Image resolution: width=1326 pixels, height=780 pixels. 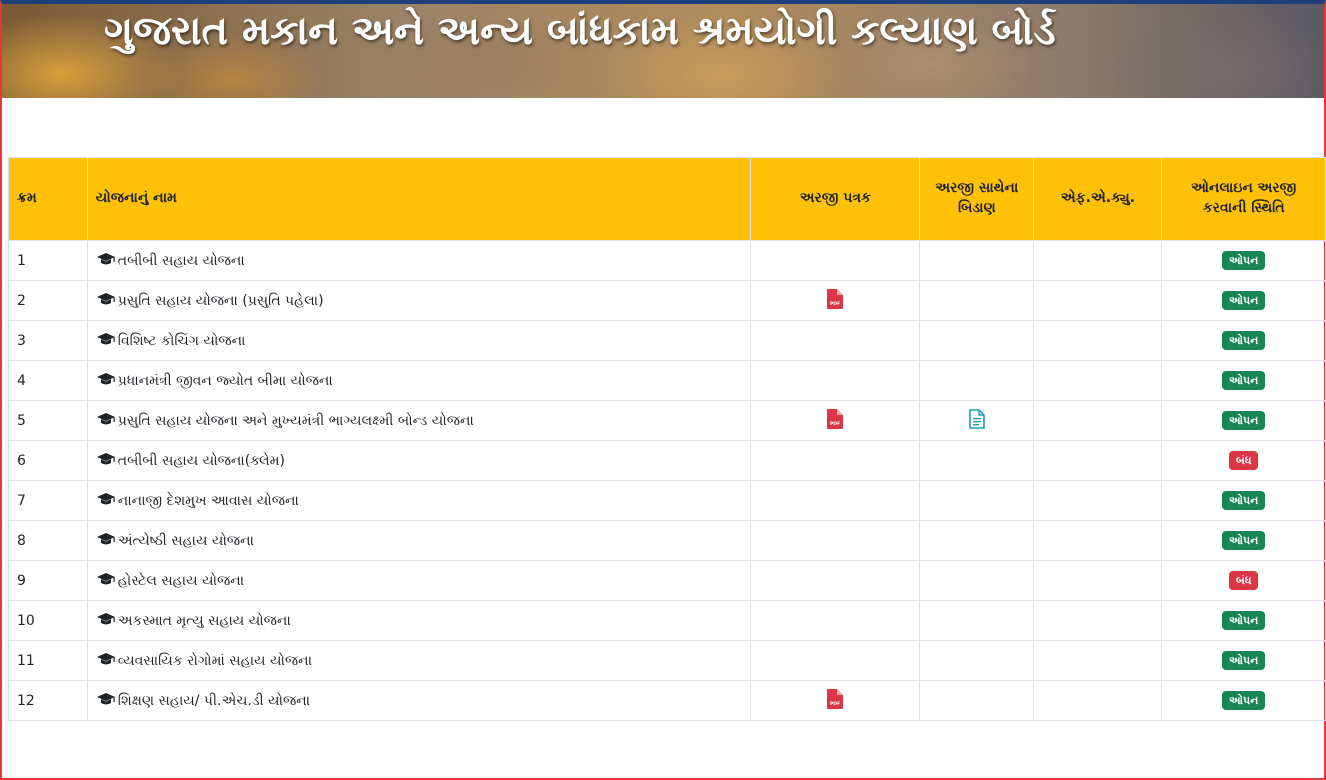 I want to click on form-cell: PDF, so click(x=835, y=300).